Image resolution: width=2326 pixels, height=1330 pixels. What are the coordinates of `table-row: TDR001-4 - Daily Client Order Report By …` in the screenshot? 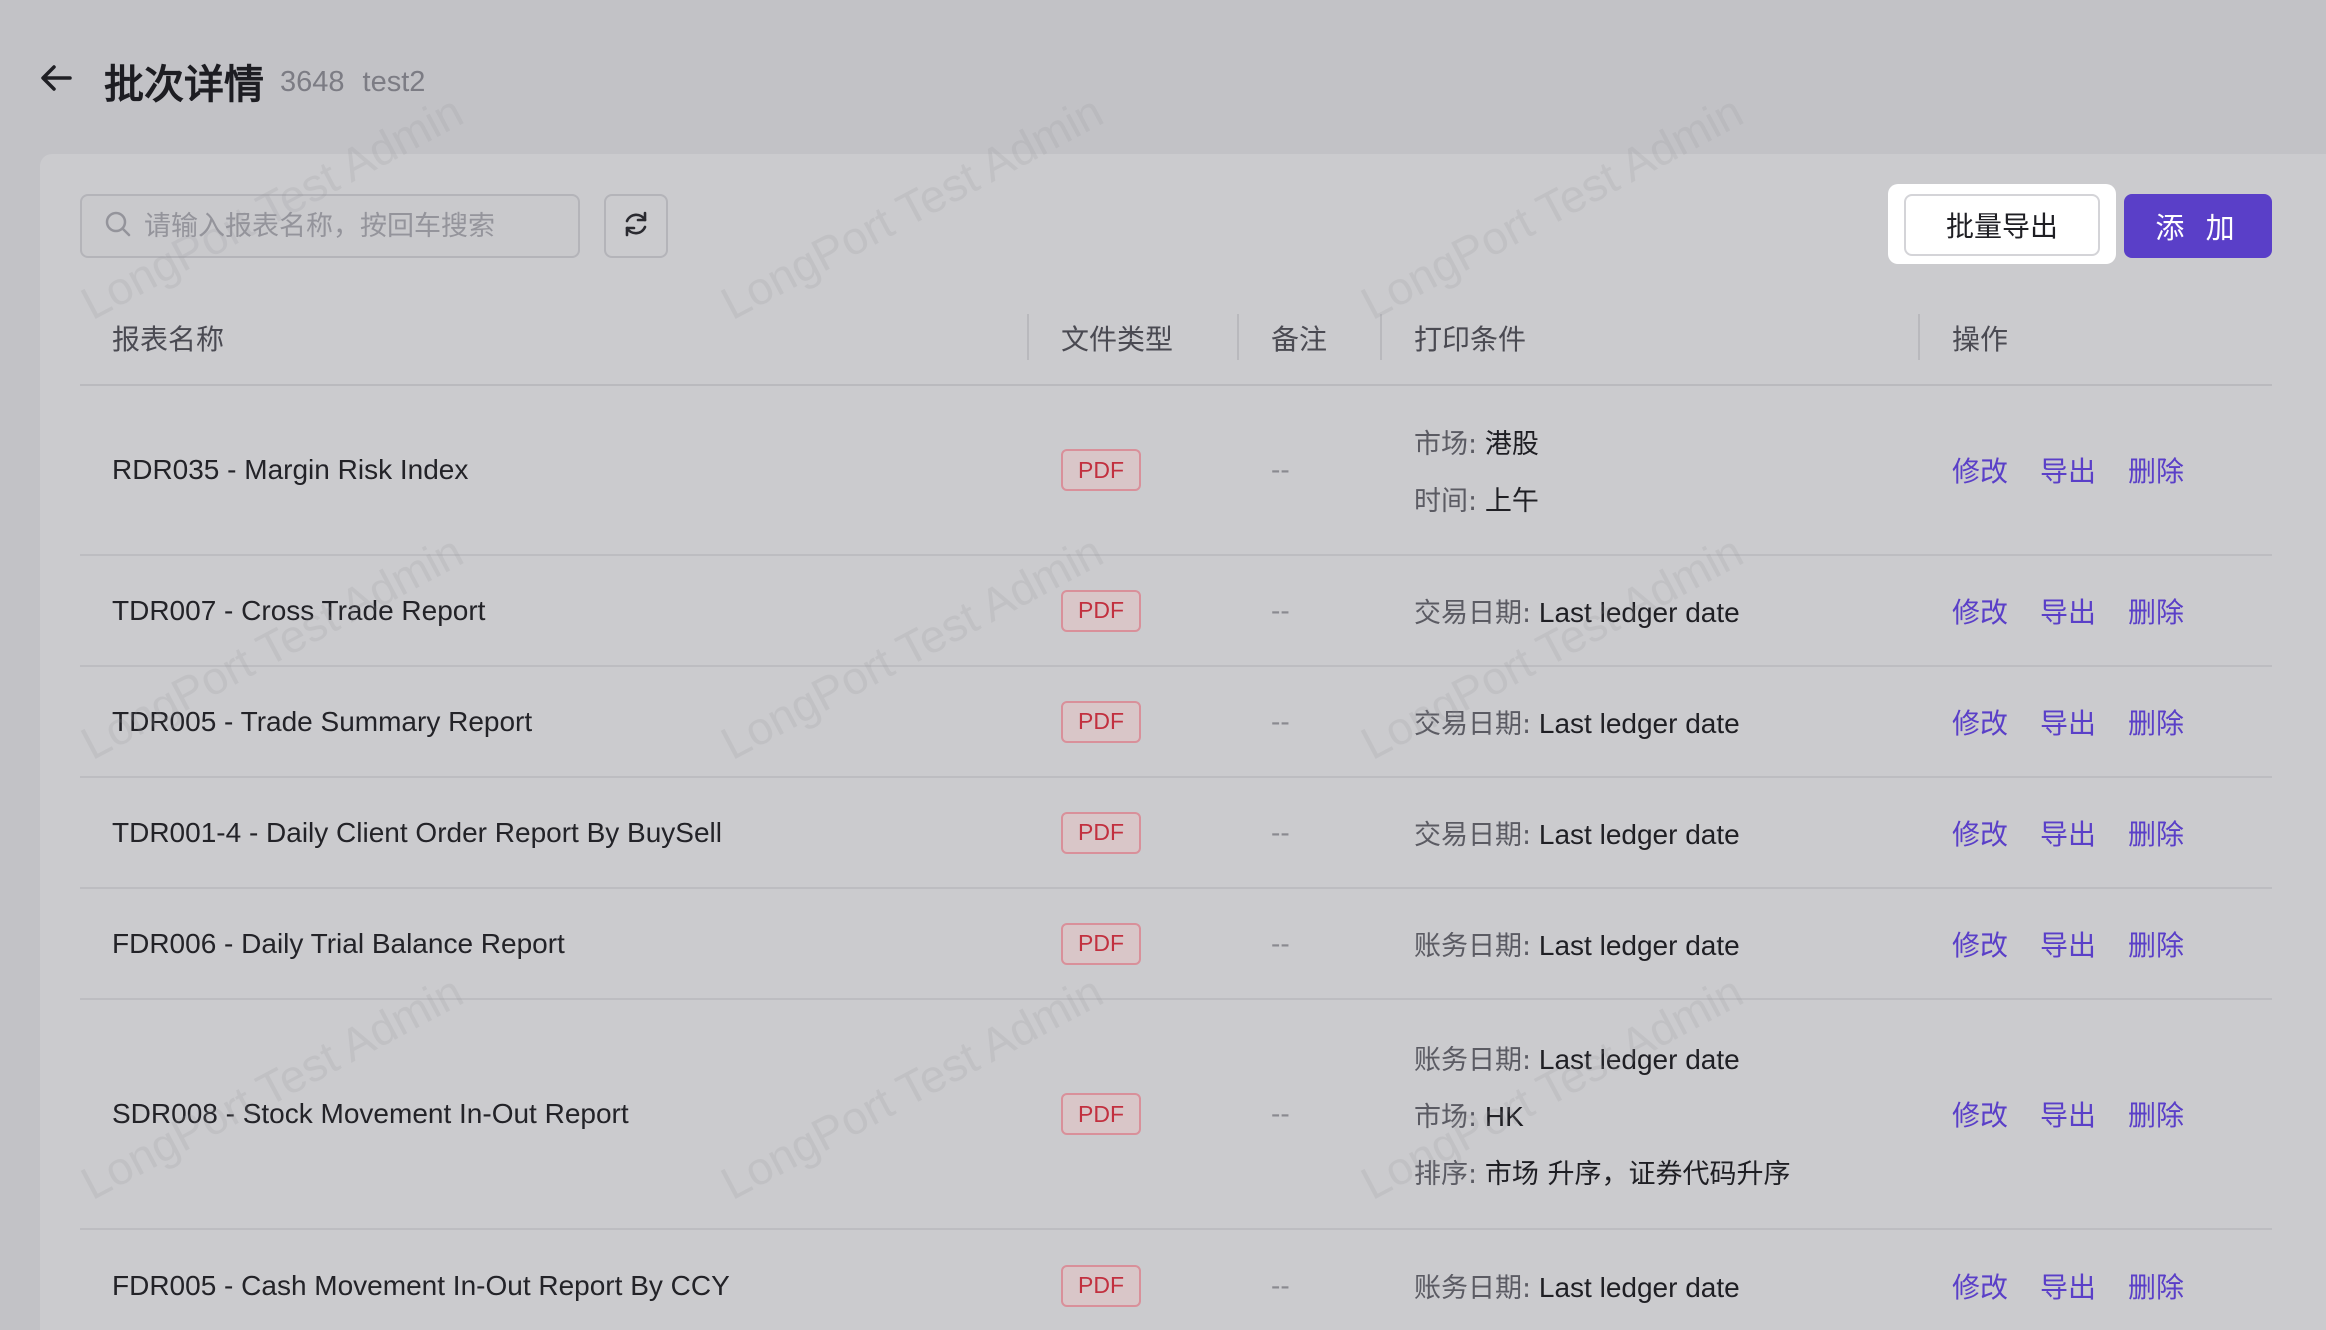 It's located at (1176, 833).